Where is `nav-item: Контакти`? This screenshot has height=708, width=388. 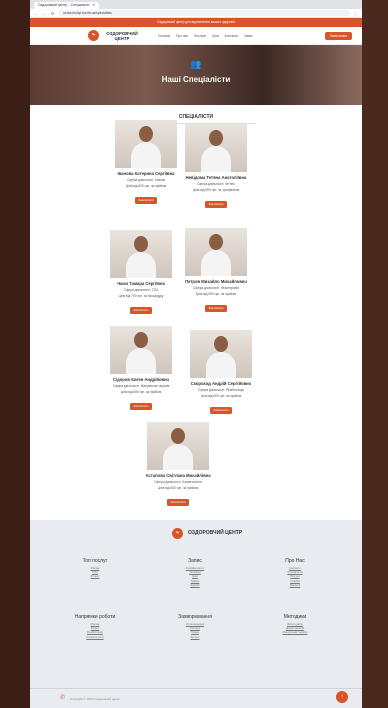
nav-item: Контакти is located at coordinates (231, 36).